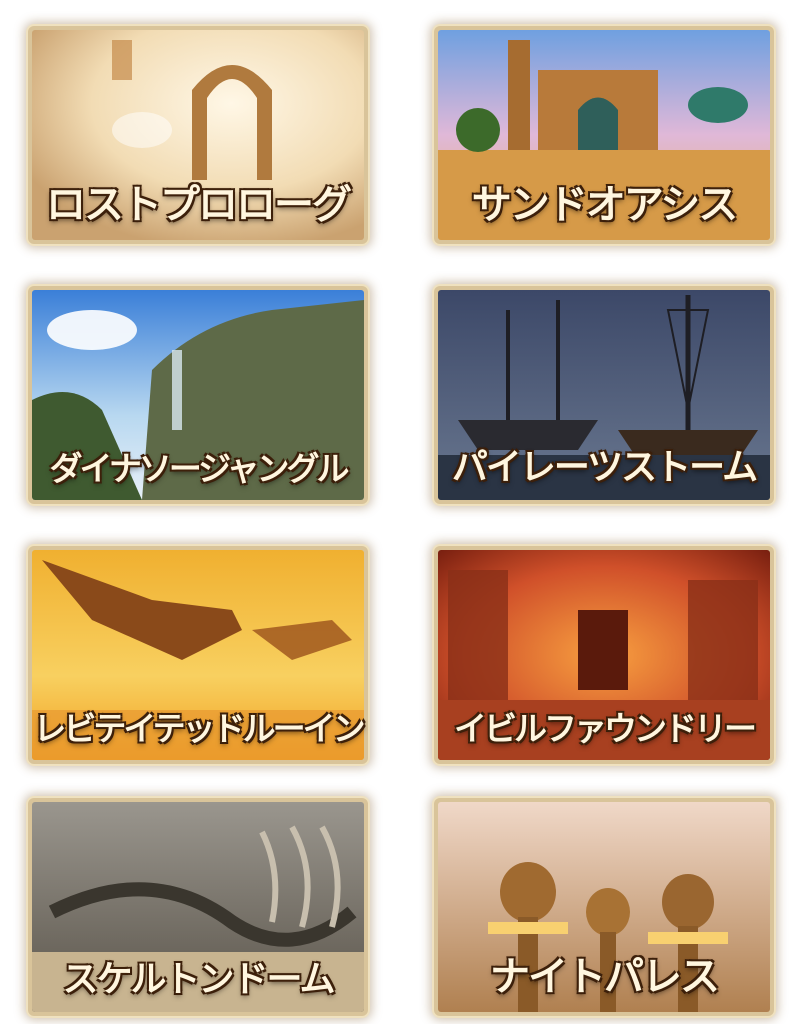 This screenshot has width=800, height=1024. What do you see at coordinates (604, 205) in the screenshot?
I see `stage-title: サンドオアシス` at bounding box center [604, 205].